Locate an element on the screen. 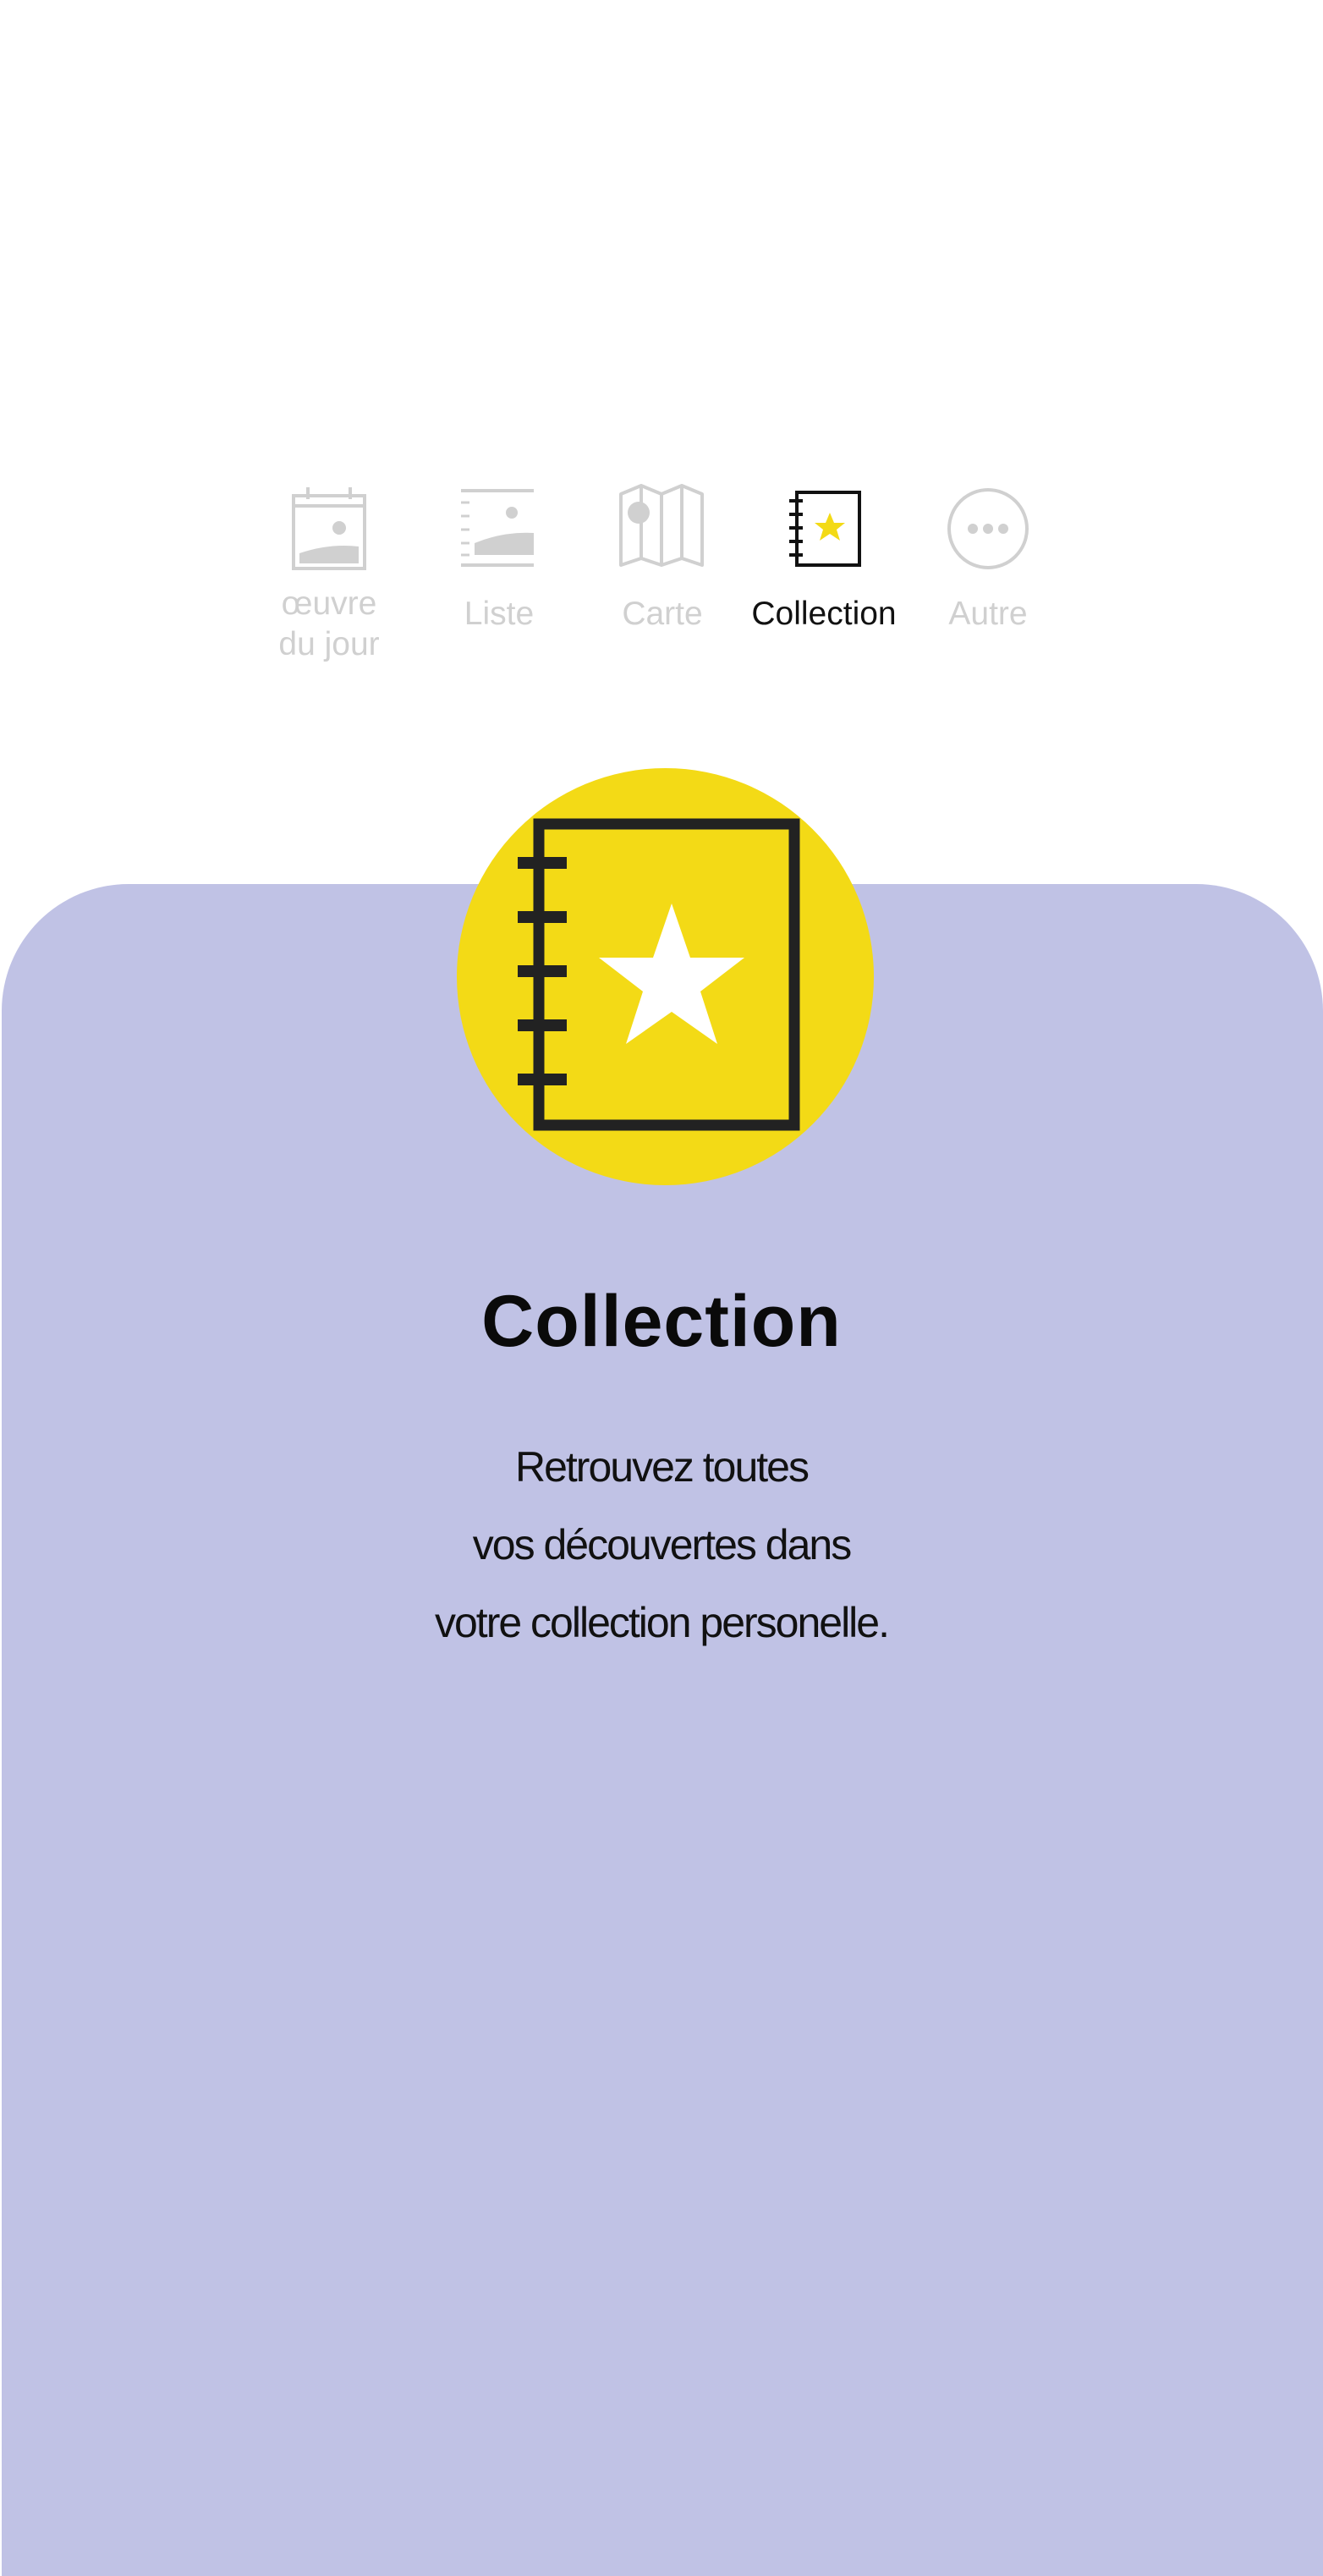 The height and width of the screenshot is (2576, 1323). hero-icon-circle is located at coordinates (665, 976).